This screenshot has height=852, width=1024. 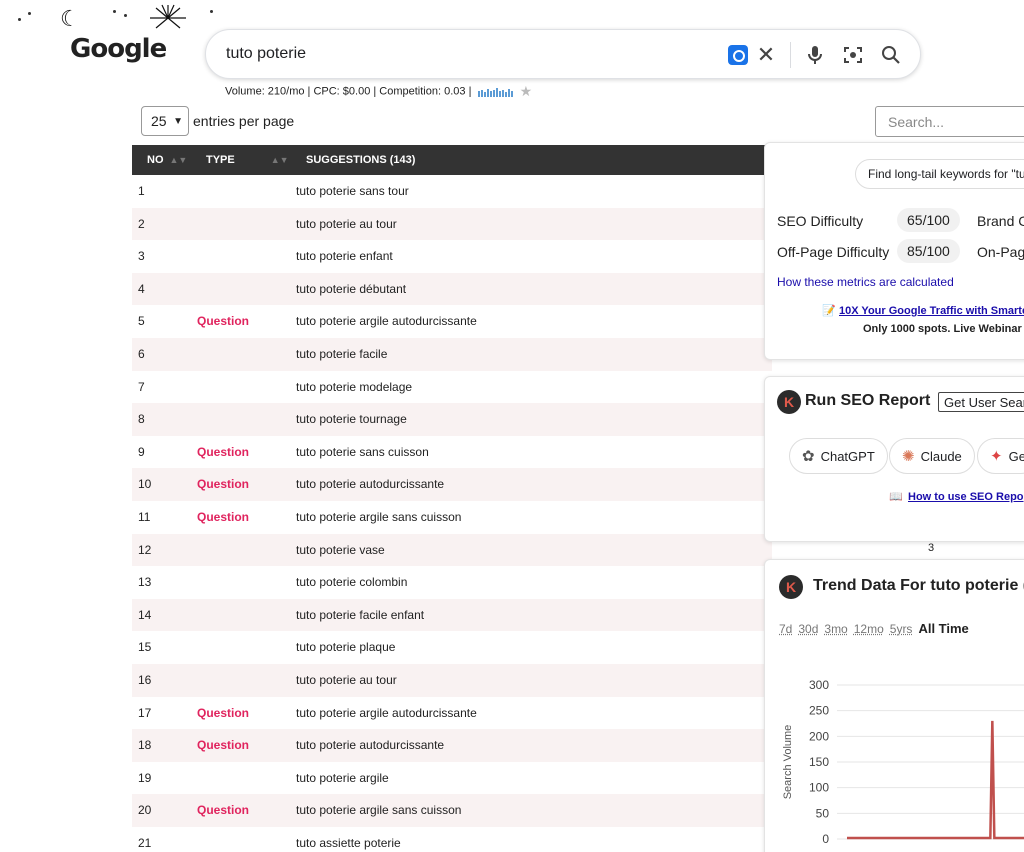 What do you see at coordinates (865, 282) in the screenshot?
I see `how-metrics-link: How these metrics are calculated` at bounding box center [865, 282].